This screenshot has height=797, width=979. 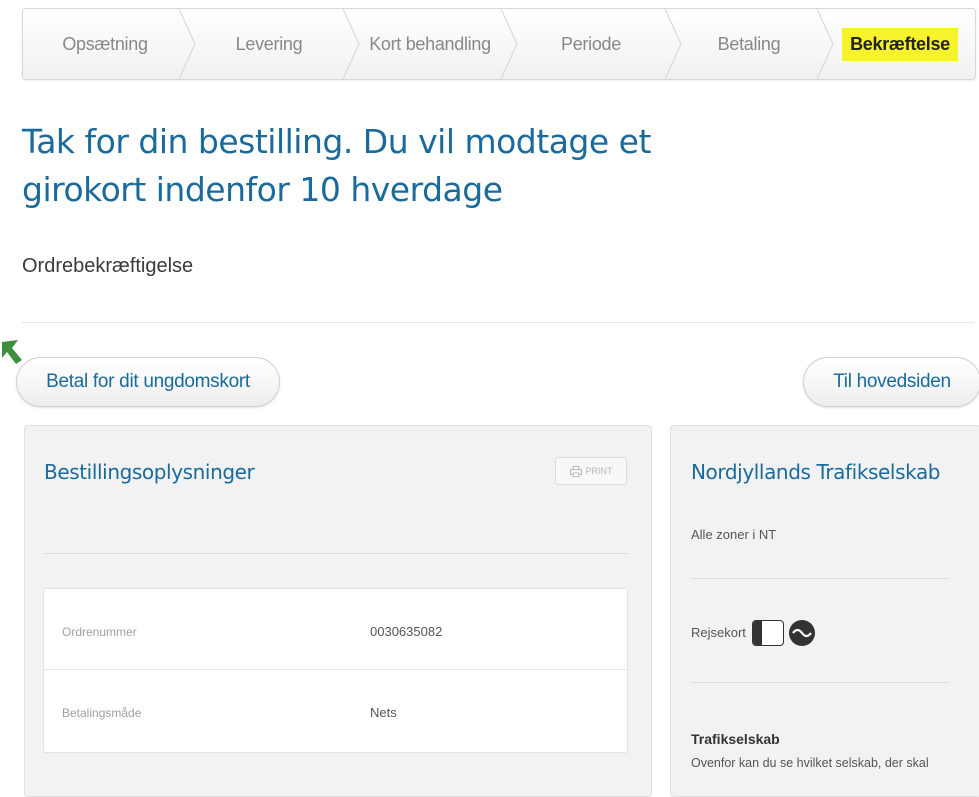 I want to click on rejsekort-card-icon, so click(x=768, y=633).